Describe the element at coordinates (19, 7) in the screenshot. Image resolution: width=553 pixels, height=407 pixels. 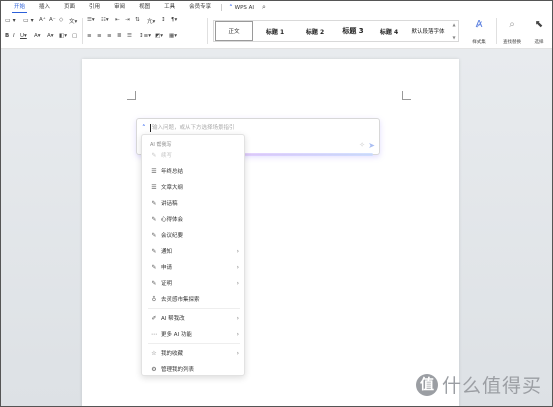
I see `tab-start: 开始` at that location.